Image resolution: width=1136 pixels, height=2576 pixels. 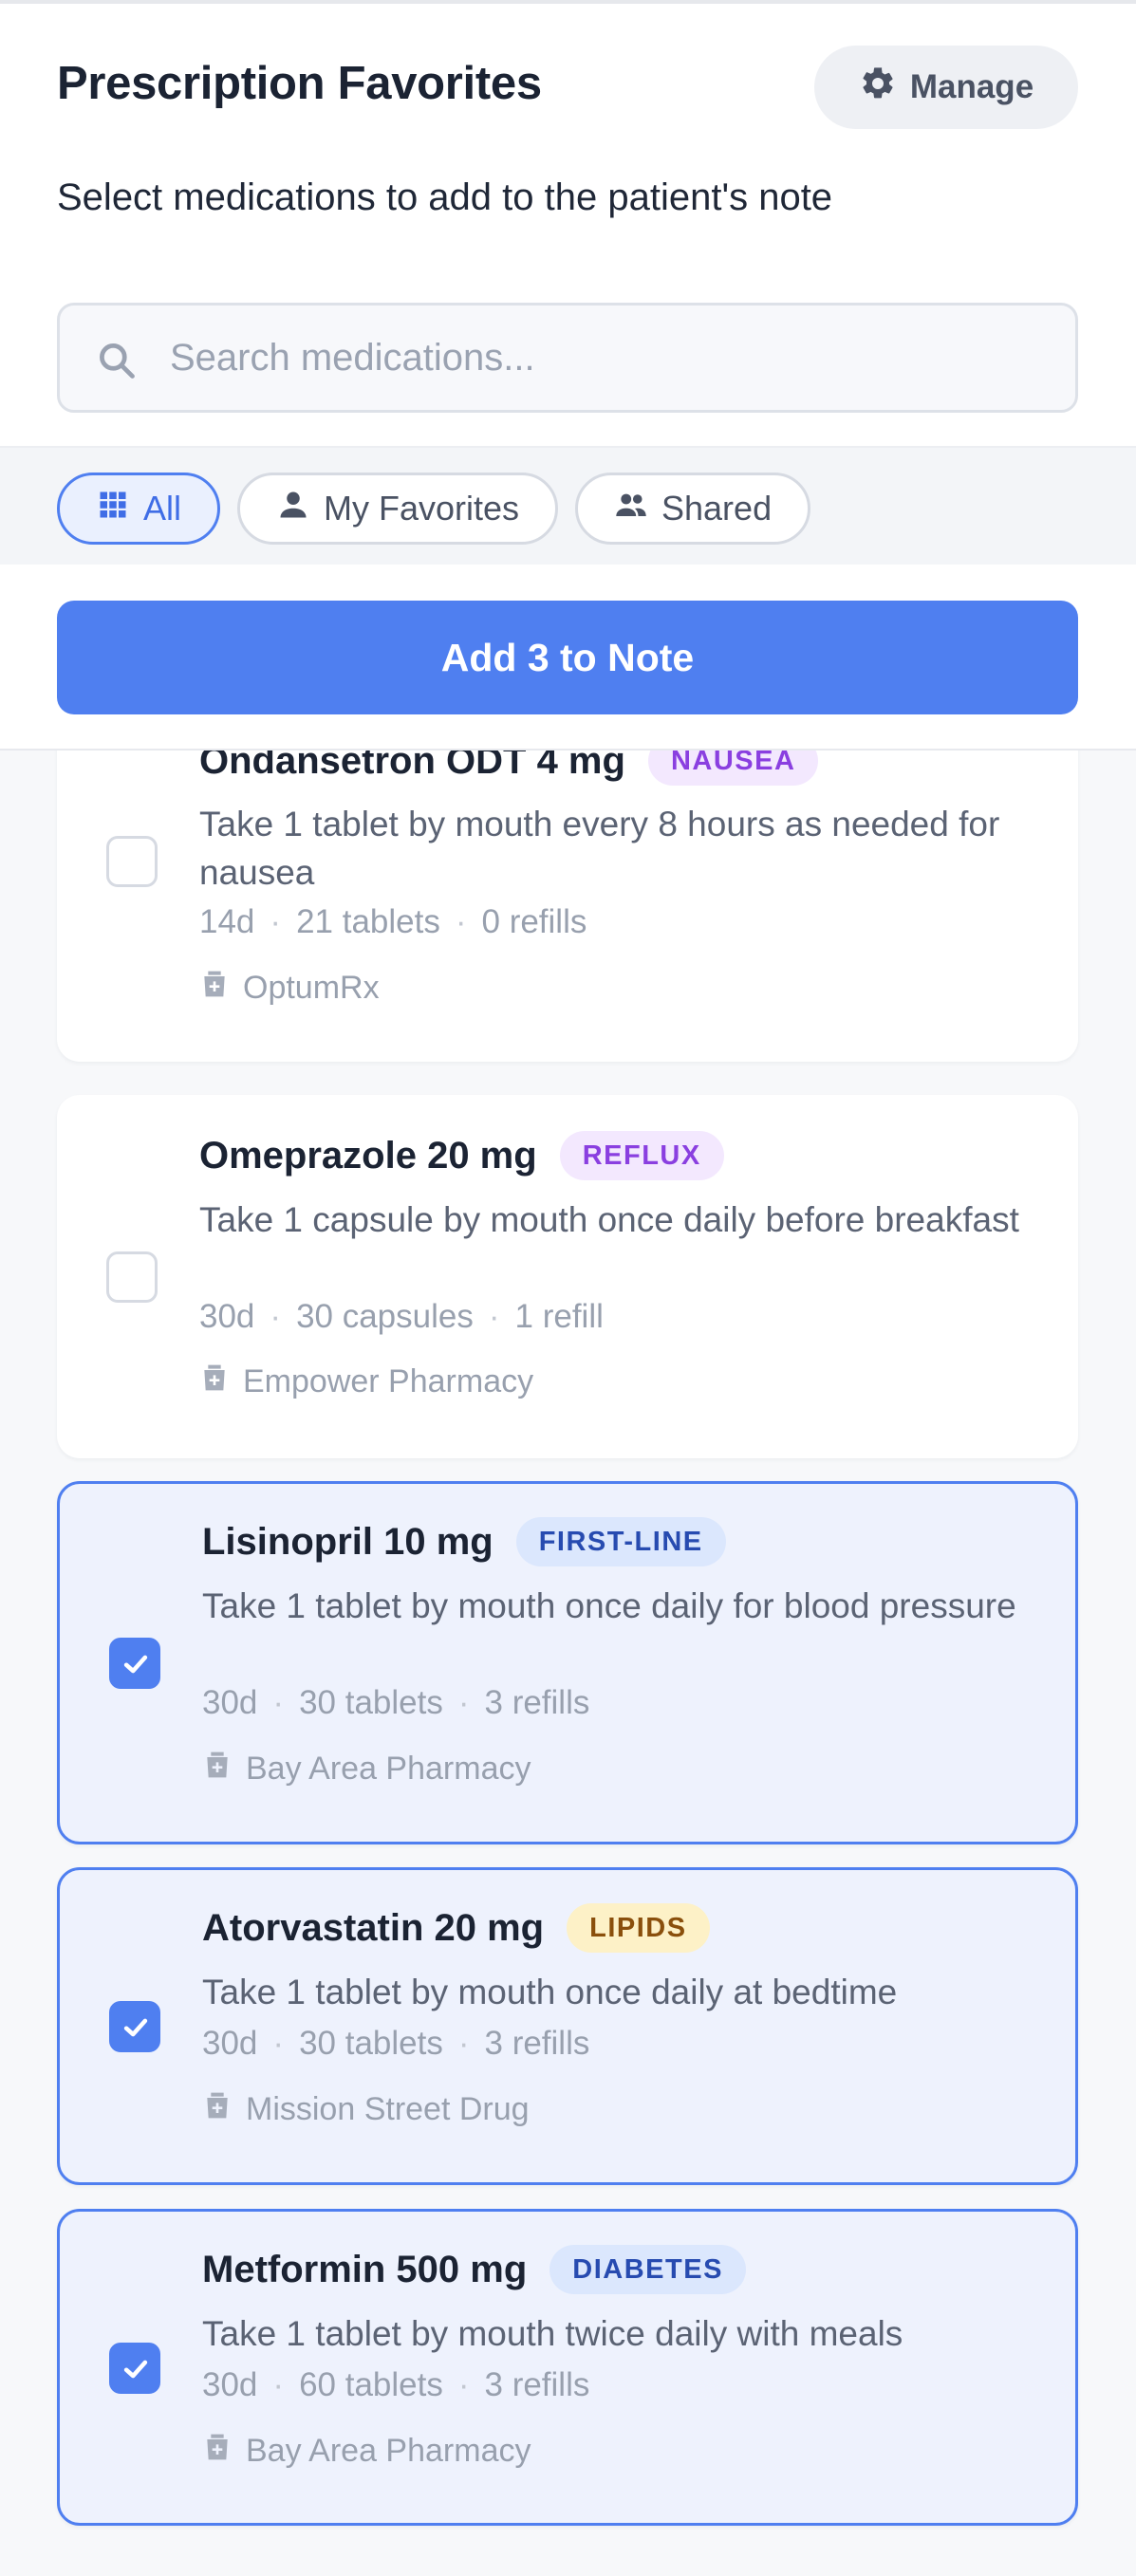 I want to click on category-tag: REFLUX, so click(x=641, y=1155).